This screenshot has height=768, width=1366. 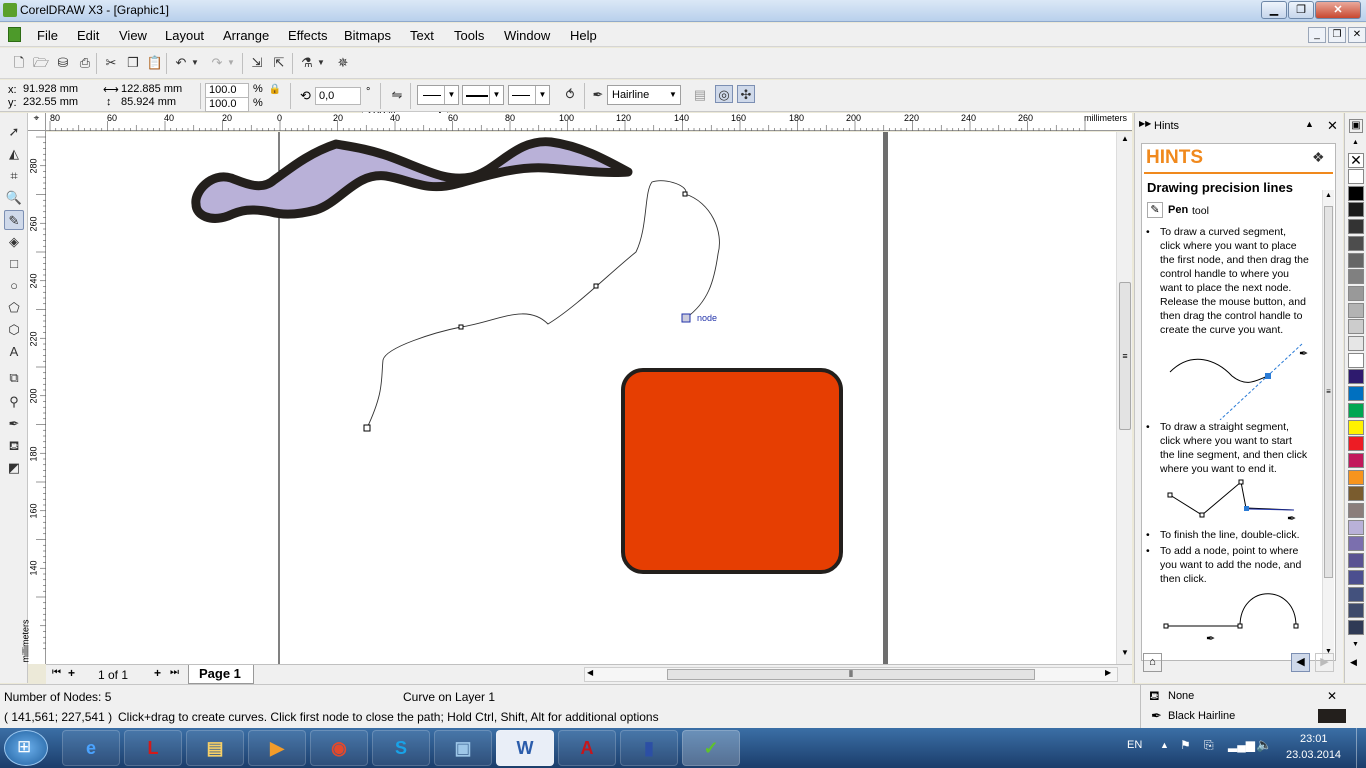 What do you see at coordinates (1356, 126) in the screenshot?
I see `palette-options-icon: ▣` at bounding box center [1356, 126].